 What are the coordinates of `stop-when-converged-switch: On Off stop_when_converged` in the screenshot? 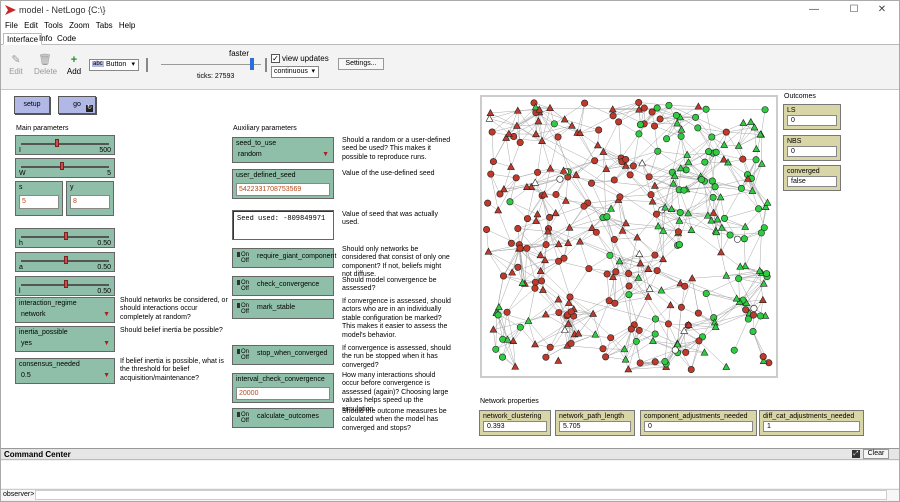 It's located at (283, 355).